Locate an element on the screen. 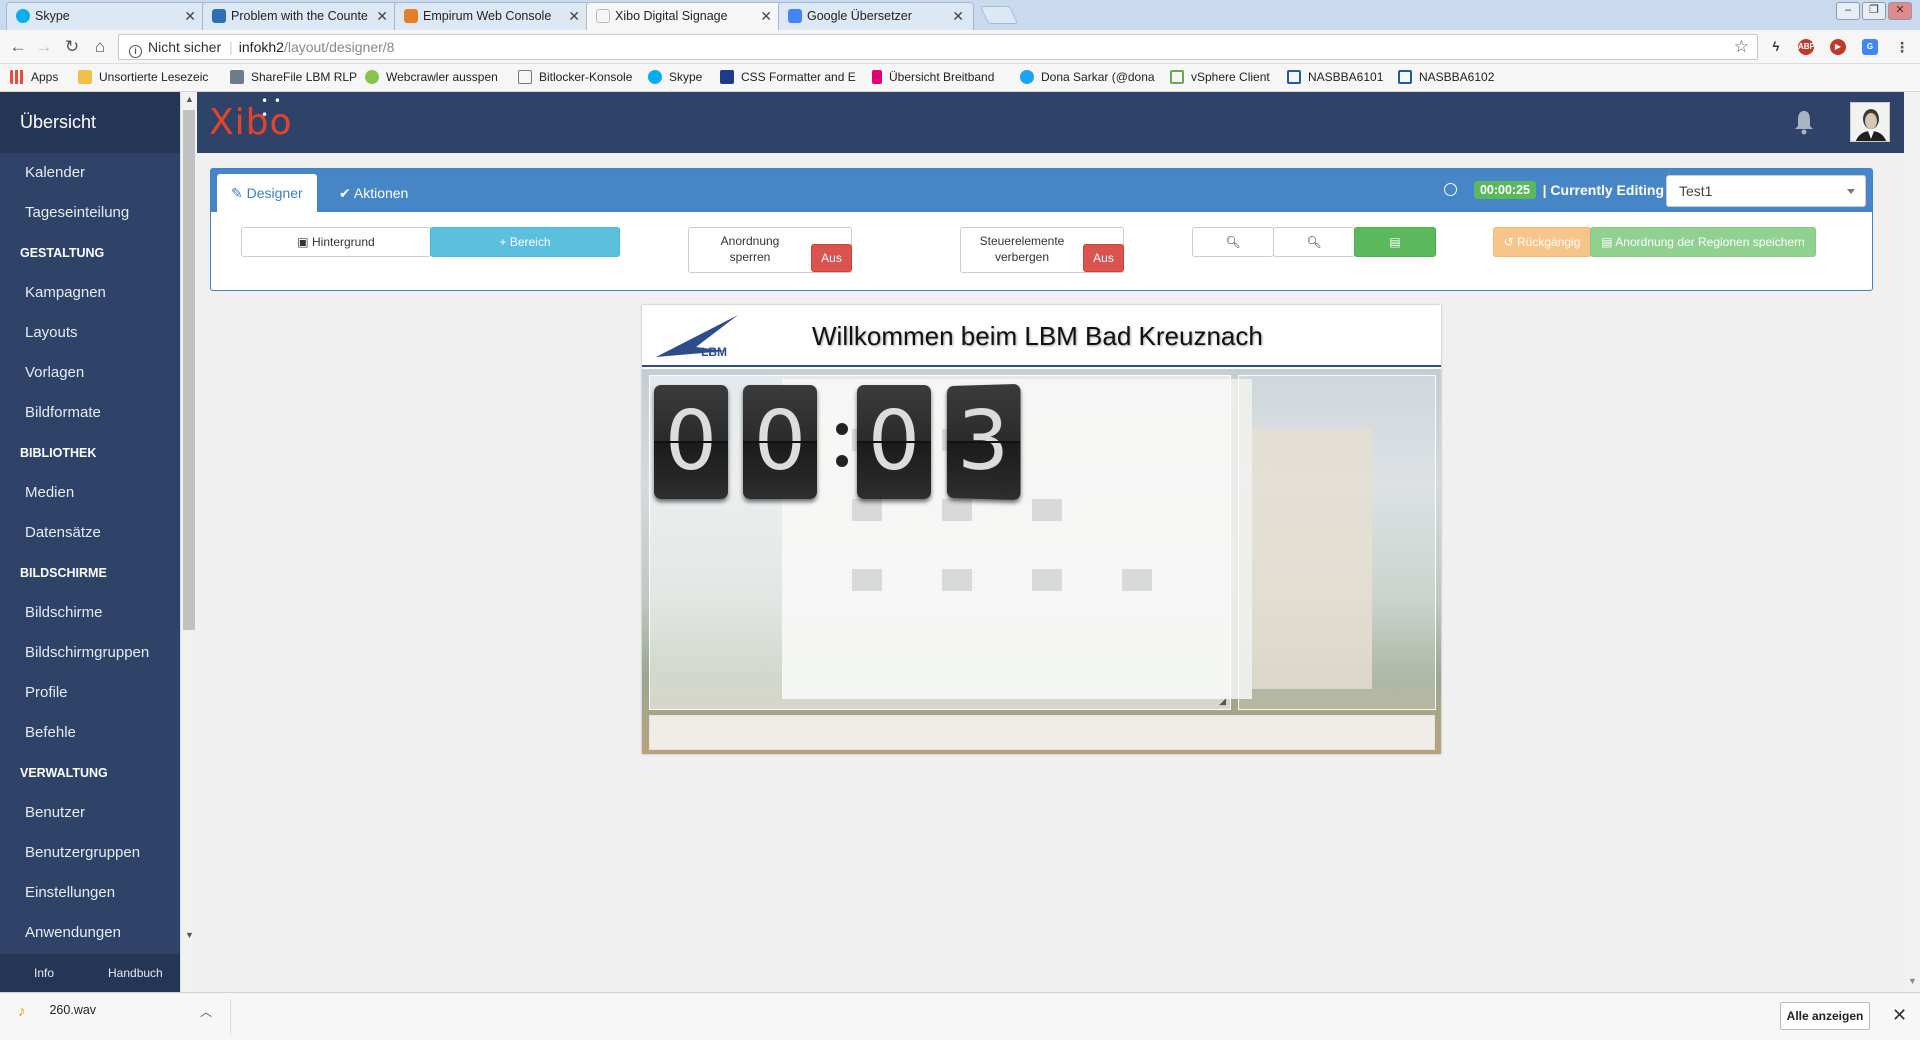  sidebar-item: Kalender is located at coordinates (90, 173).